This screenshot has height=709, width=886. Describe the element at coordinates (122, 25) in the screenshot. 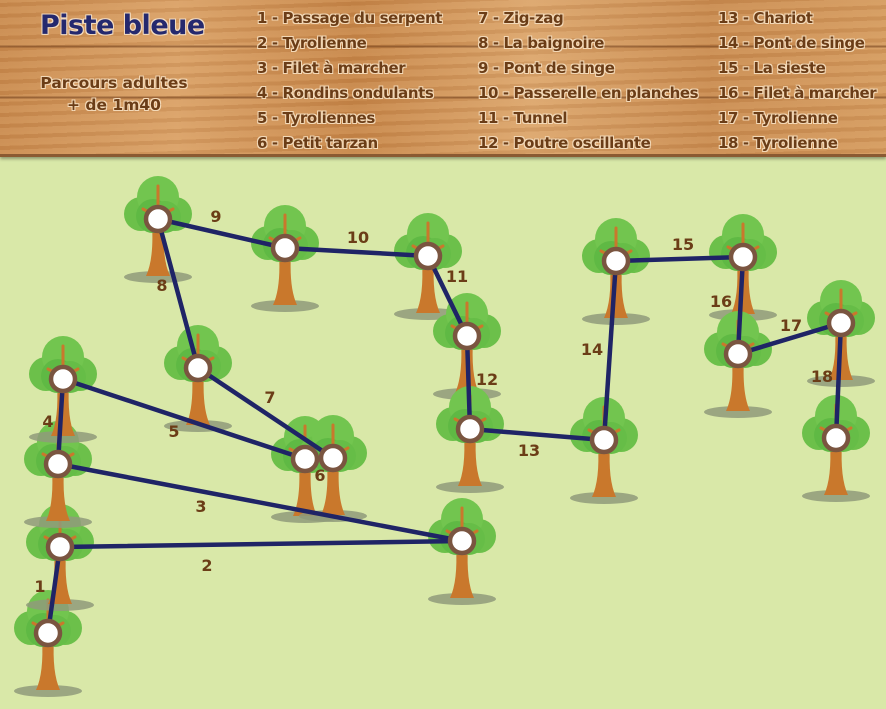

I see `course-title: Piste bleue` at that location.